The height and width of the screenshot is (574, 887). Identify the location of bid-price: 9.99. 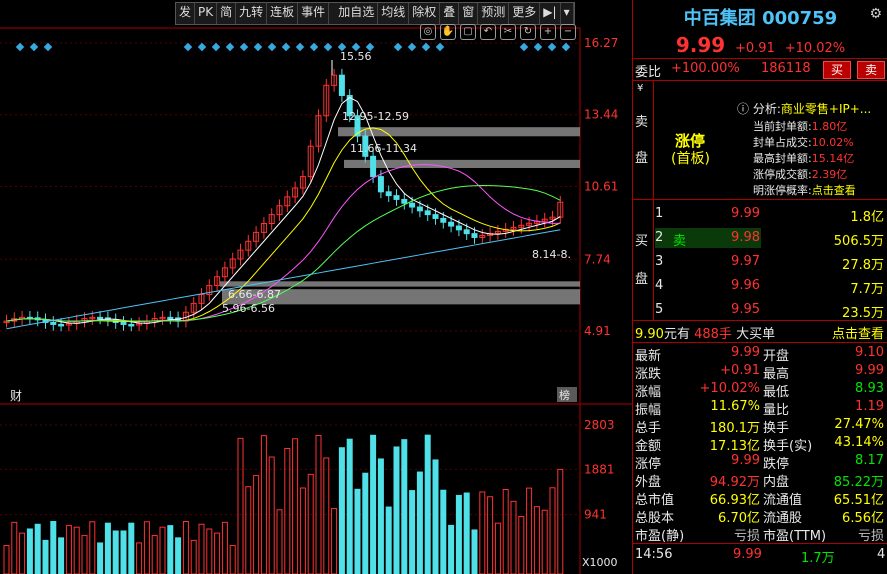
(745, 213).